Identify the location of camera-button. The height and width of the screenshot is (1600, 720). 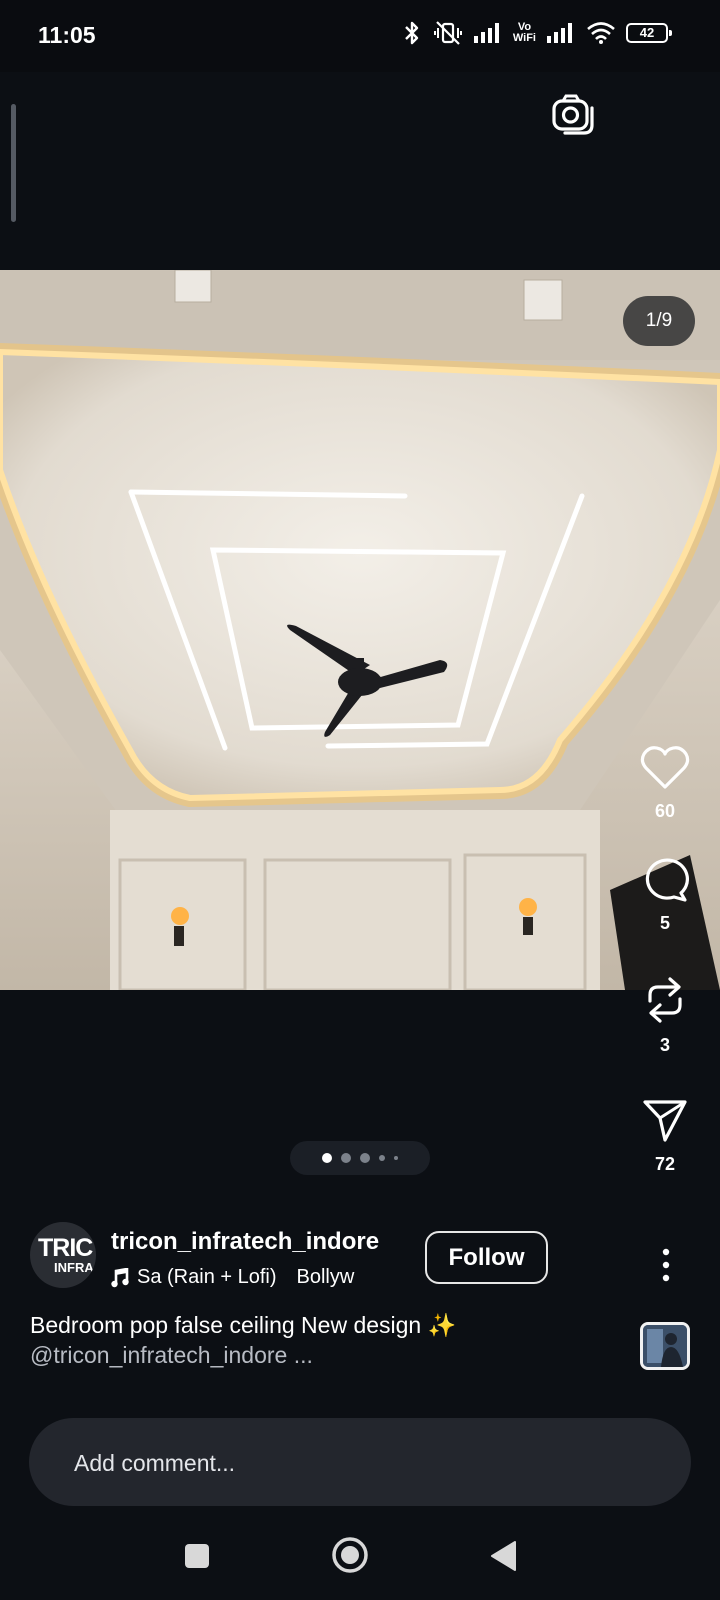
(573, 114).